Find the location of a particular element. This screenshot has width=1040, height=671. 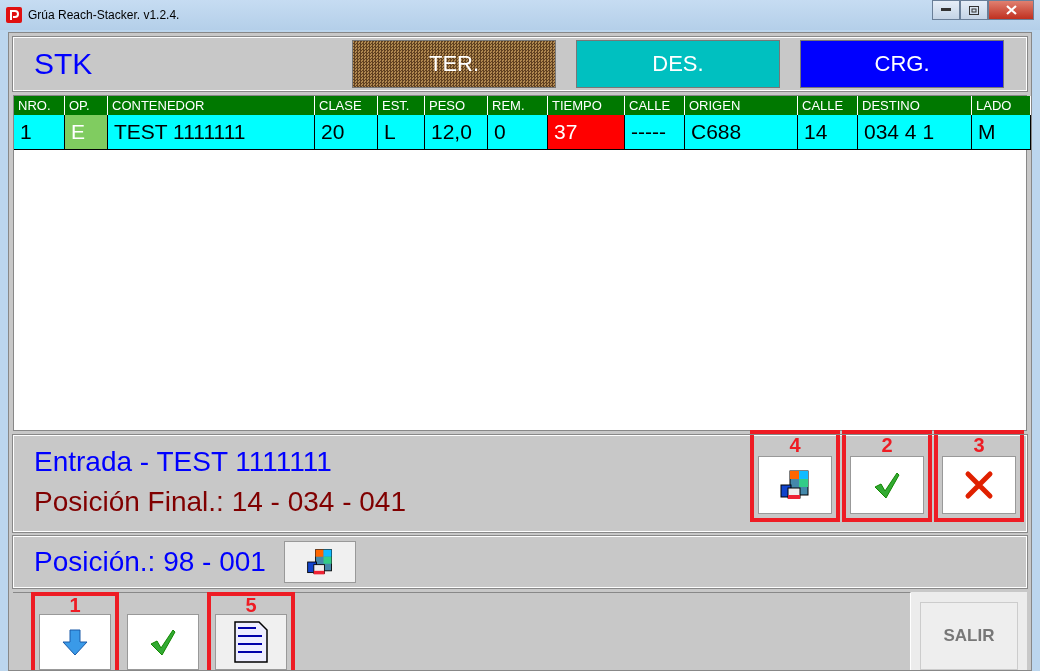

table-cell: M is located at coordinates (1001, 132).